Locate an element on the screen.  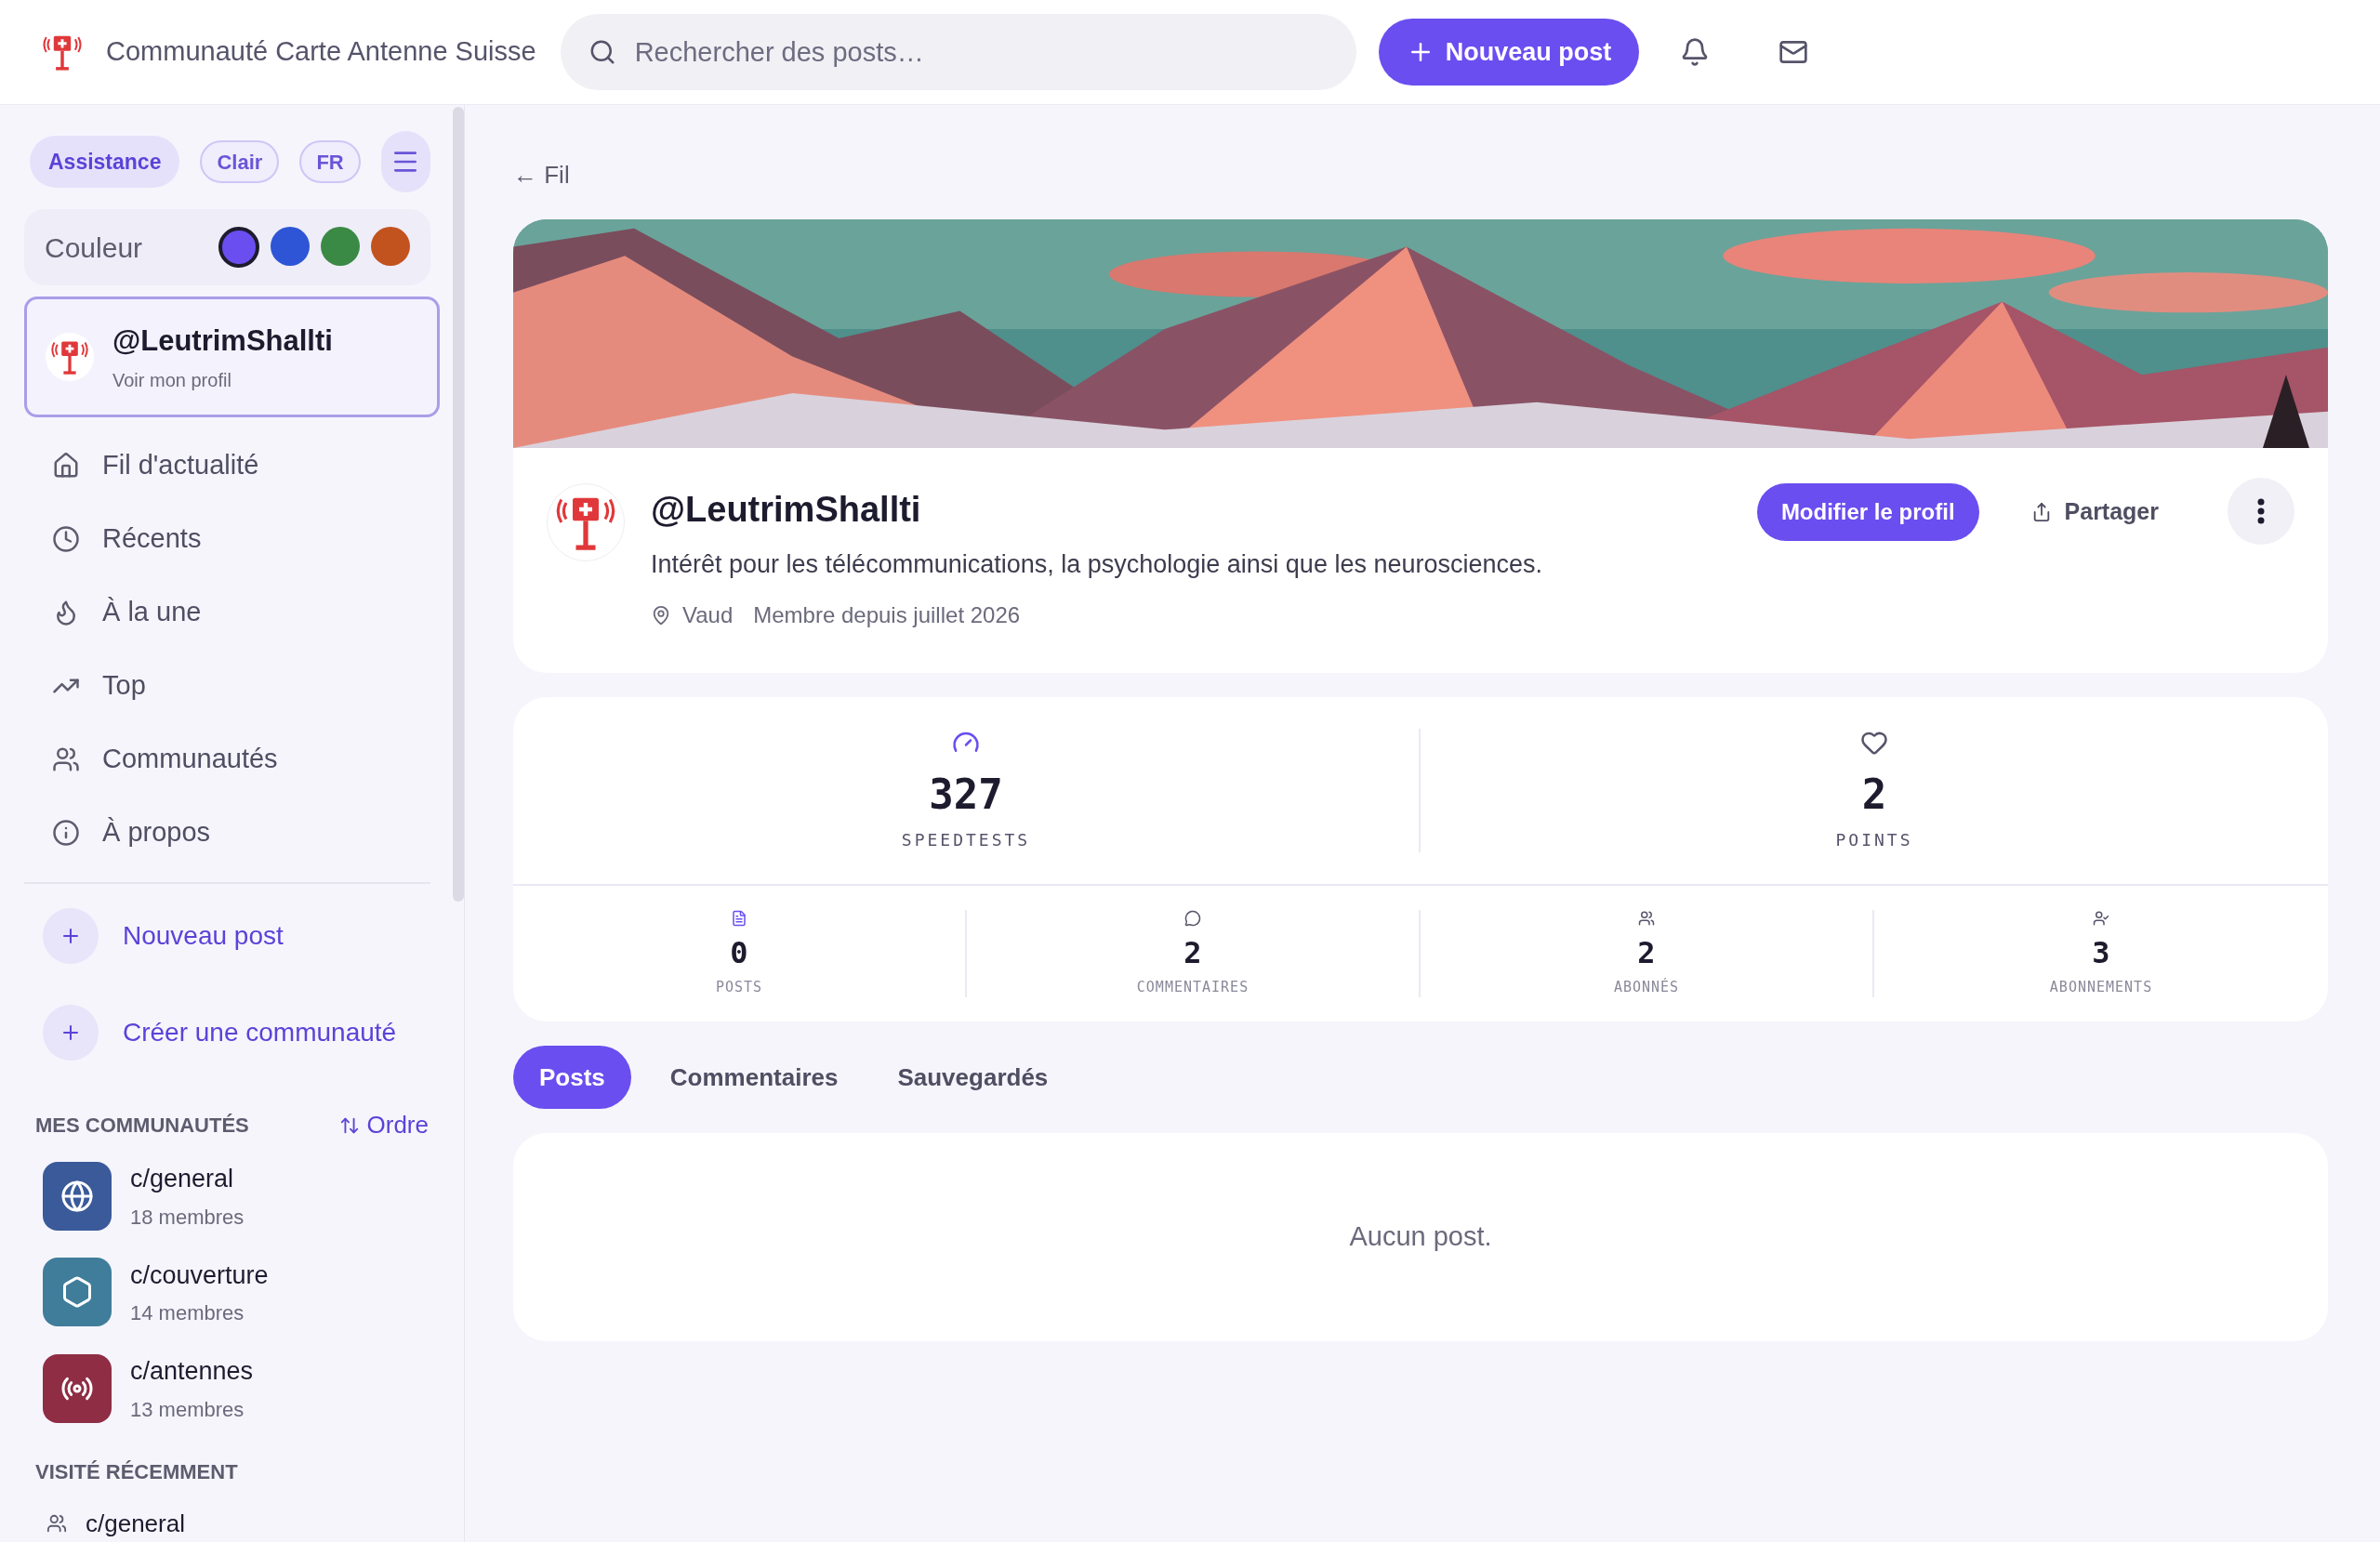
stat-label: COMMENTAIRES is located at coordinates (1193, 987).